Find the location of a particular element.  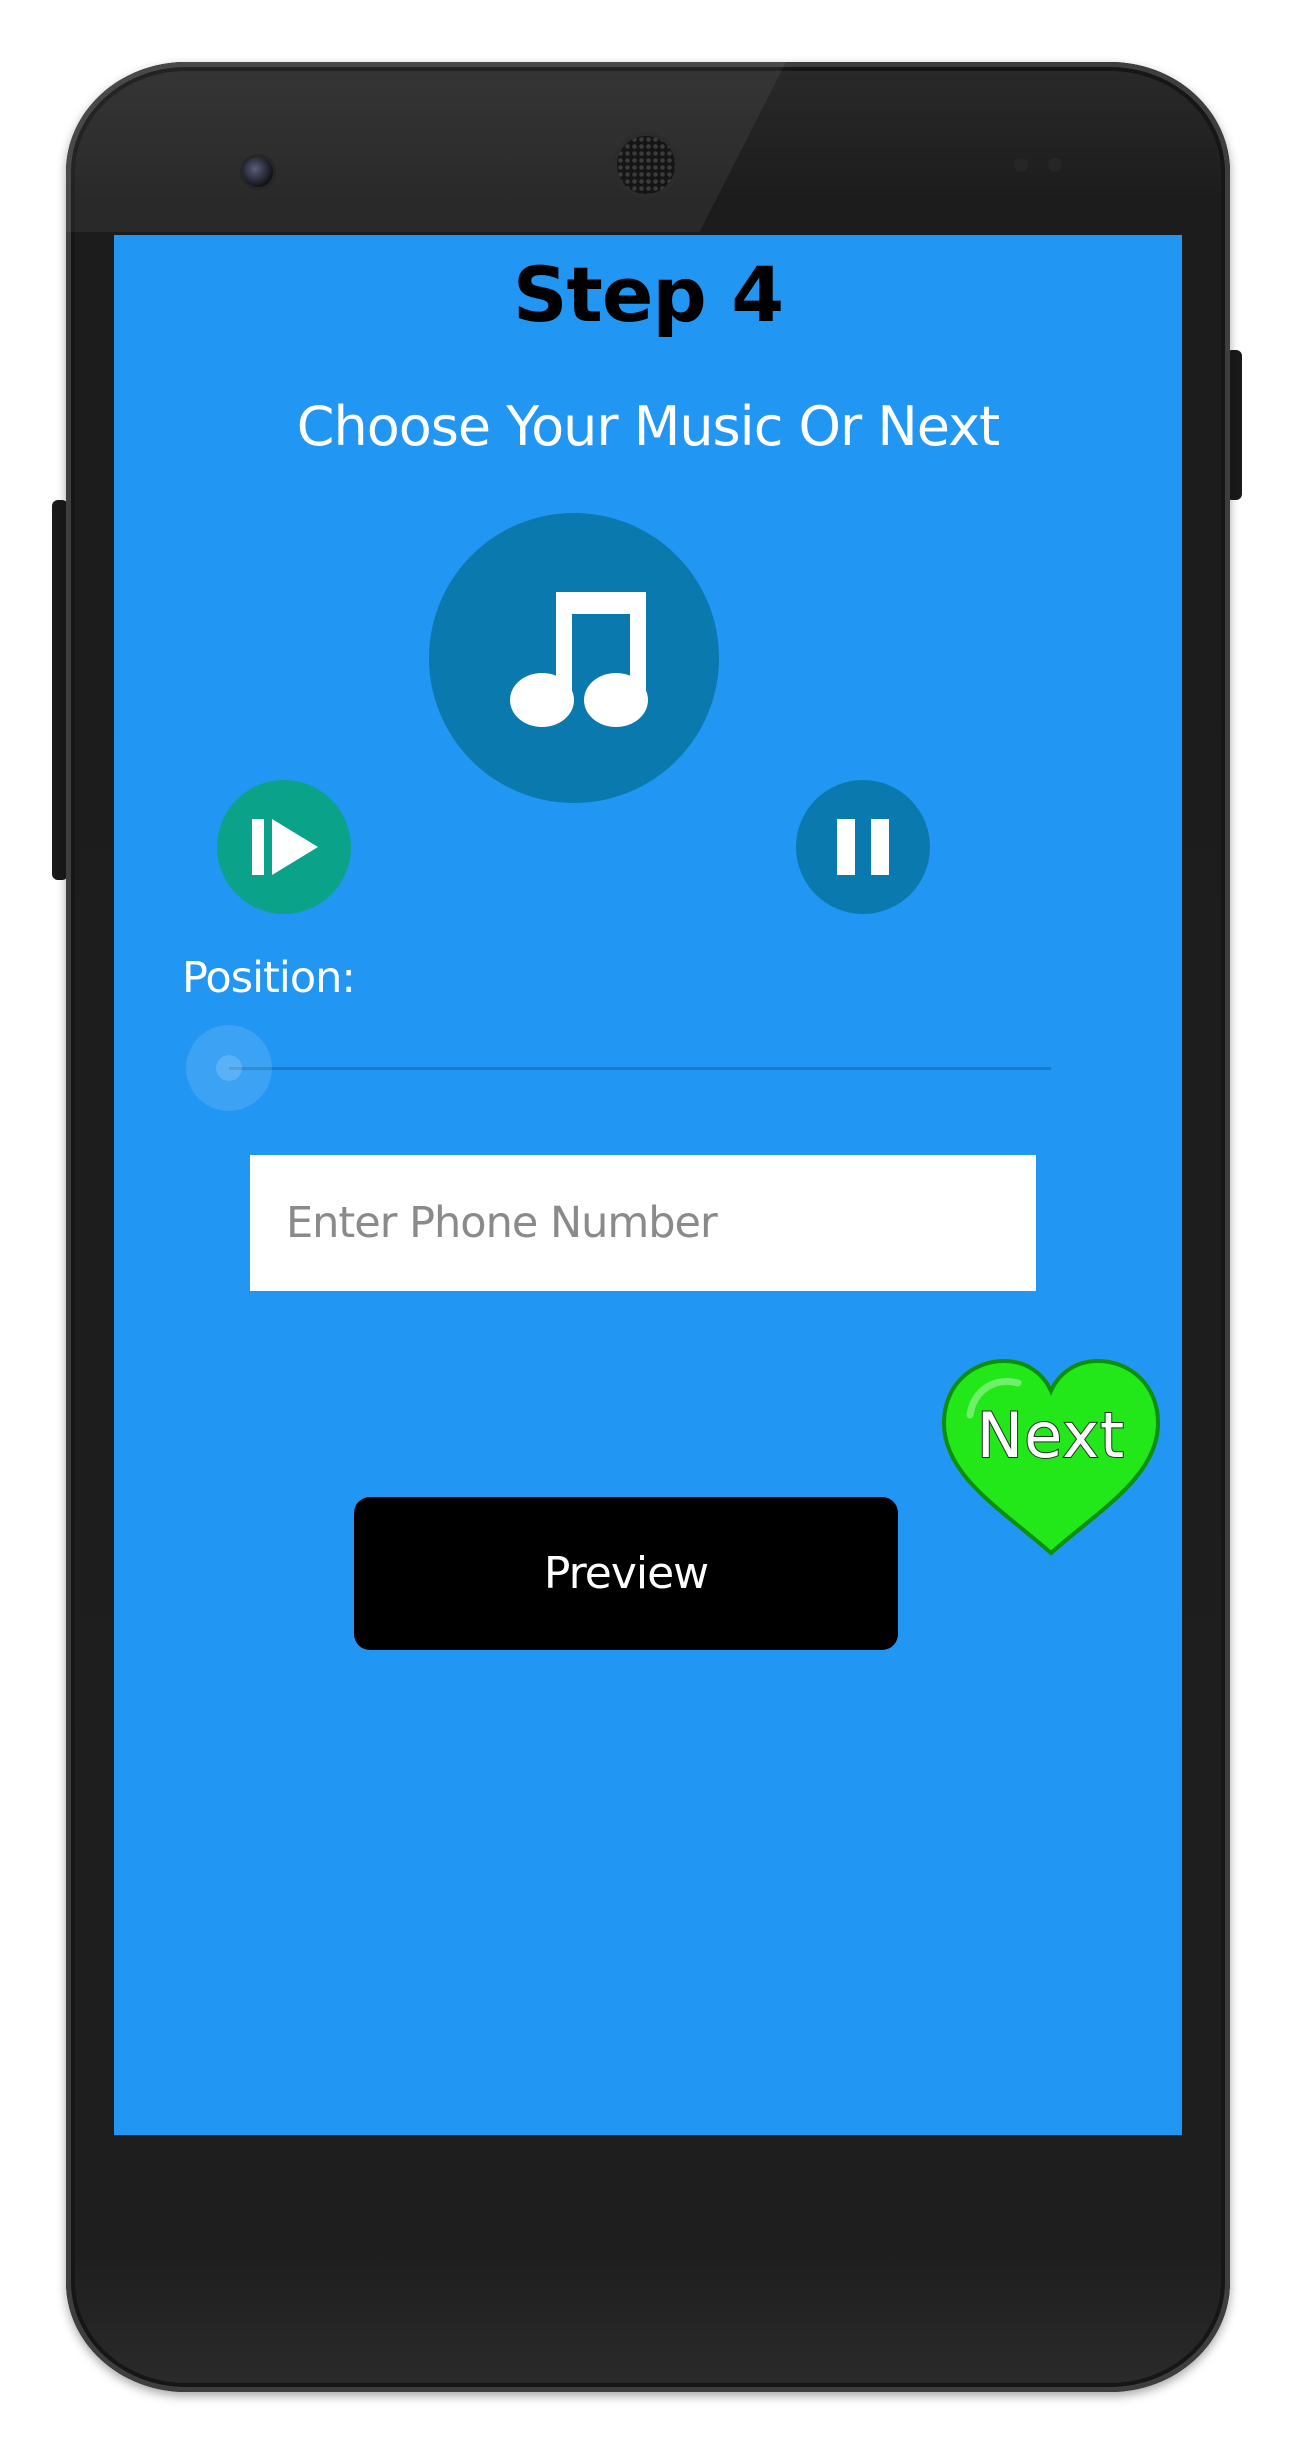

play-icon is located at coordinates (285, 847).